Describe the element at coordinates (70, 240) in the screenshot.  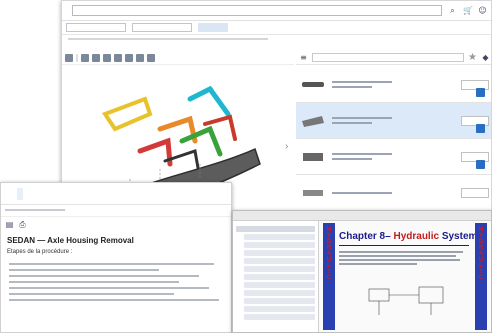
I see `procedure-title: SEDAN — Axle Housing Removal` at that location.